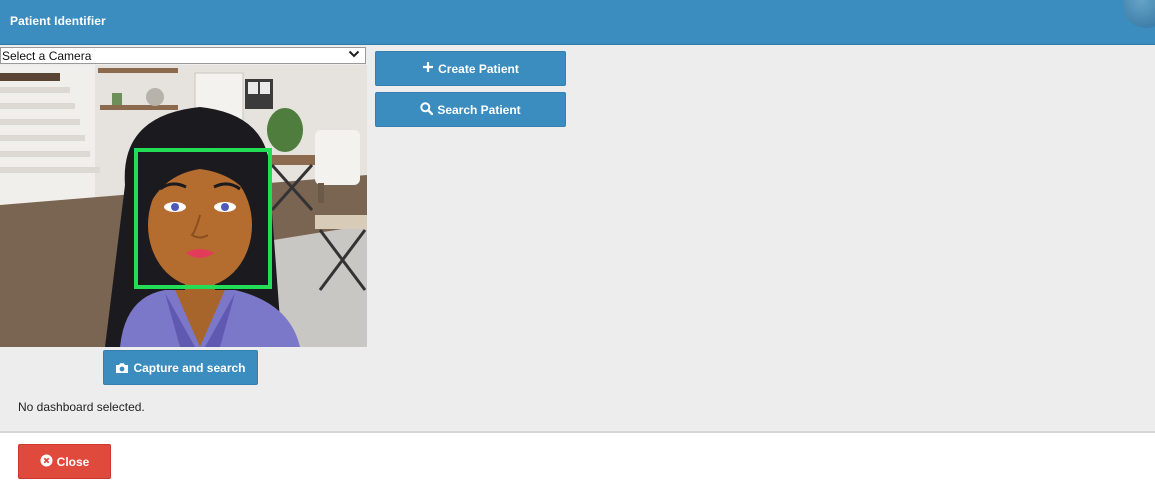 This screenshot has width=1155, height=487. I want to click on search-icon, so click(427, 109).